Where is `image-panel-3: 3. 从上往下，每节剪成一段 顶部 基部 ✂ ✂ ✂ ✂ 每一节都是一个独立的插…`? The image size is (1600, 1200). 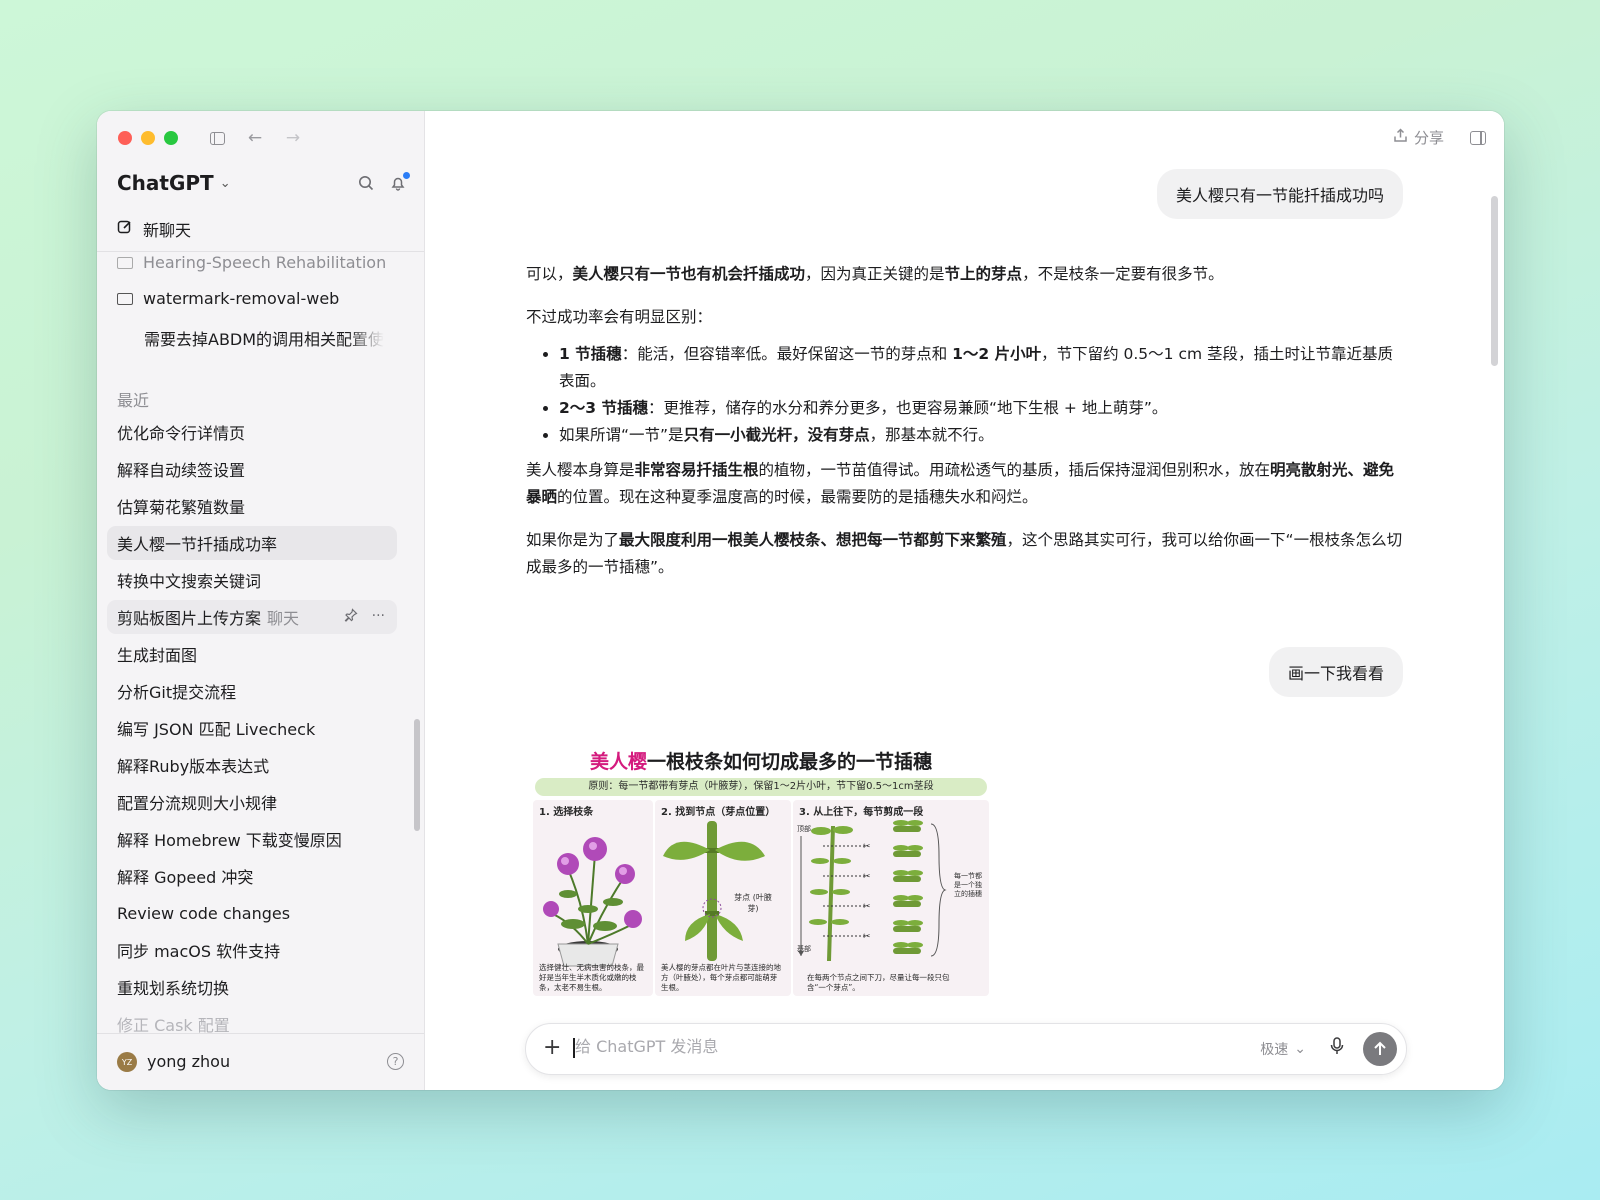 image-panel-3: 3. 从上往下，每节剪成一段 顶部 基部 ✂ ✂ ✂ ✂ 每一节都是一个独立的插… is located at coordinates (891, 898).